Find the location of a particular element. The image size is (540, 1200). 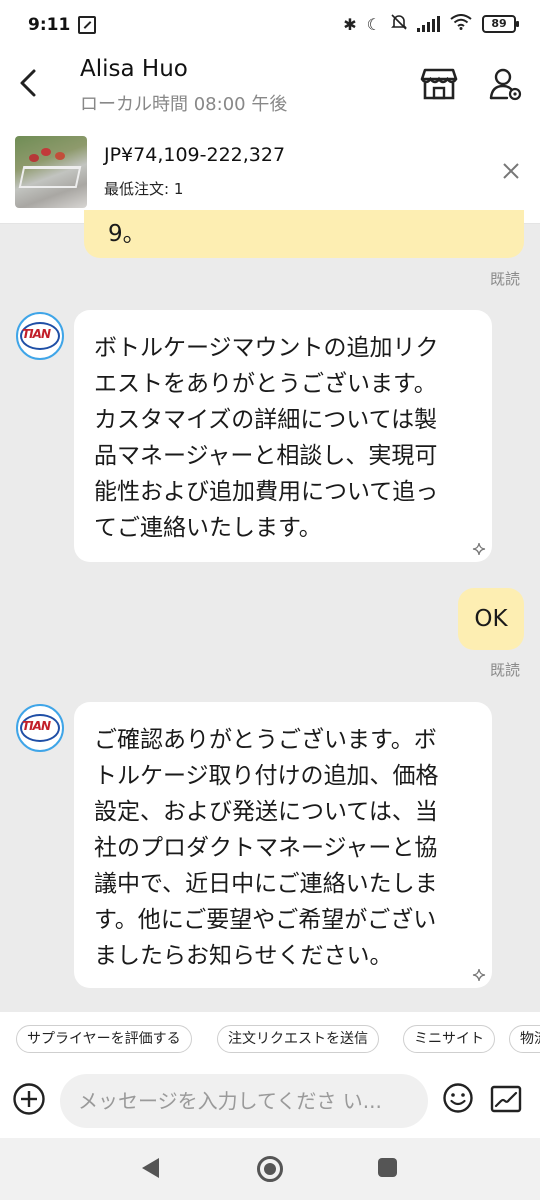

back-button is located at coordinates (29, 83).